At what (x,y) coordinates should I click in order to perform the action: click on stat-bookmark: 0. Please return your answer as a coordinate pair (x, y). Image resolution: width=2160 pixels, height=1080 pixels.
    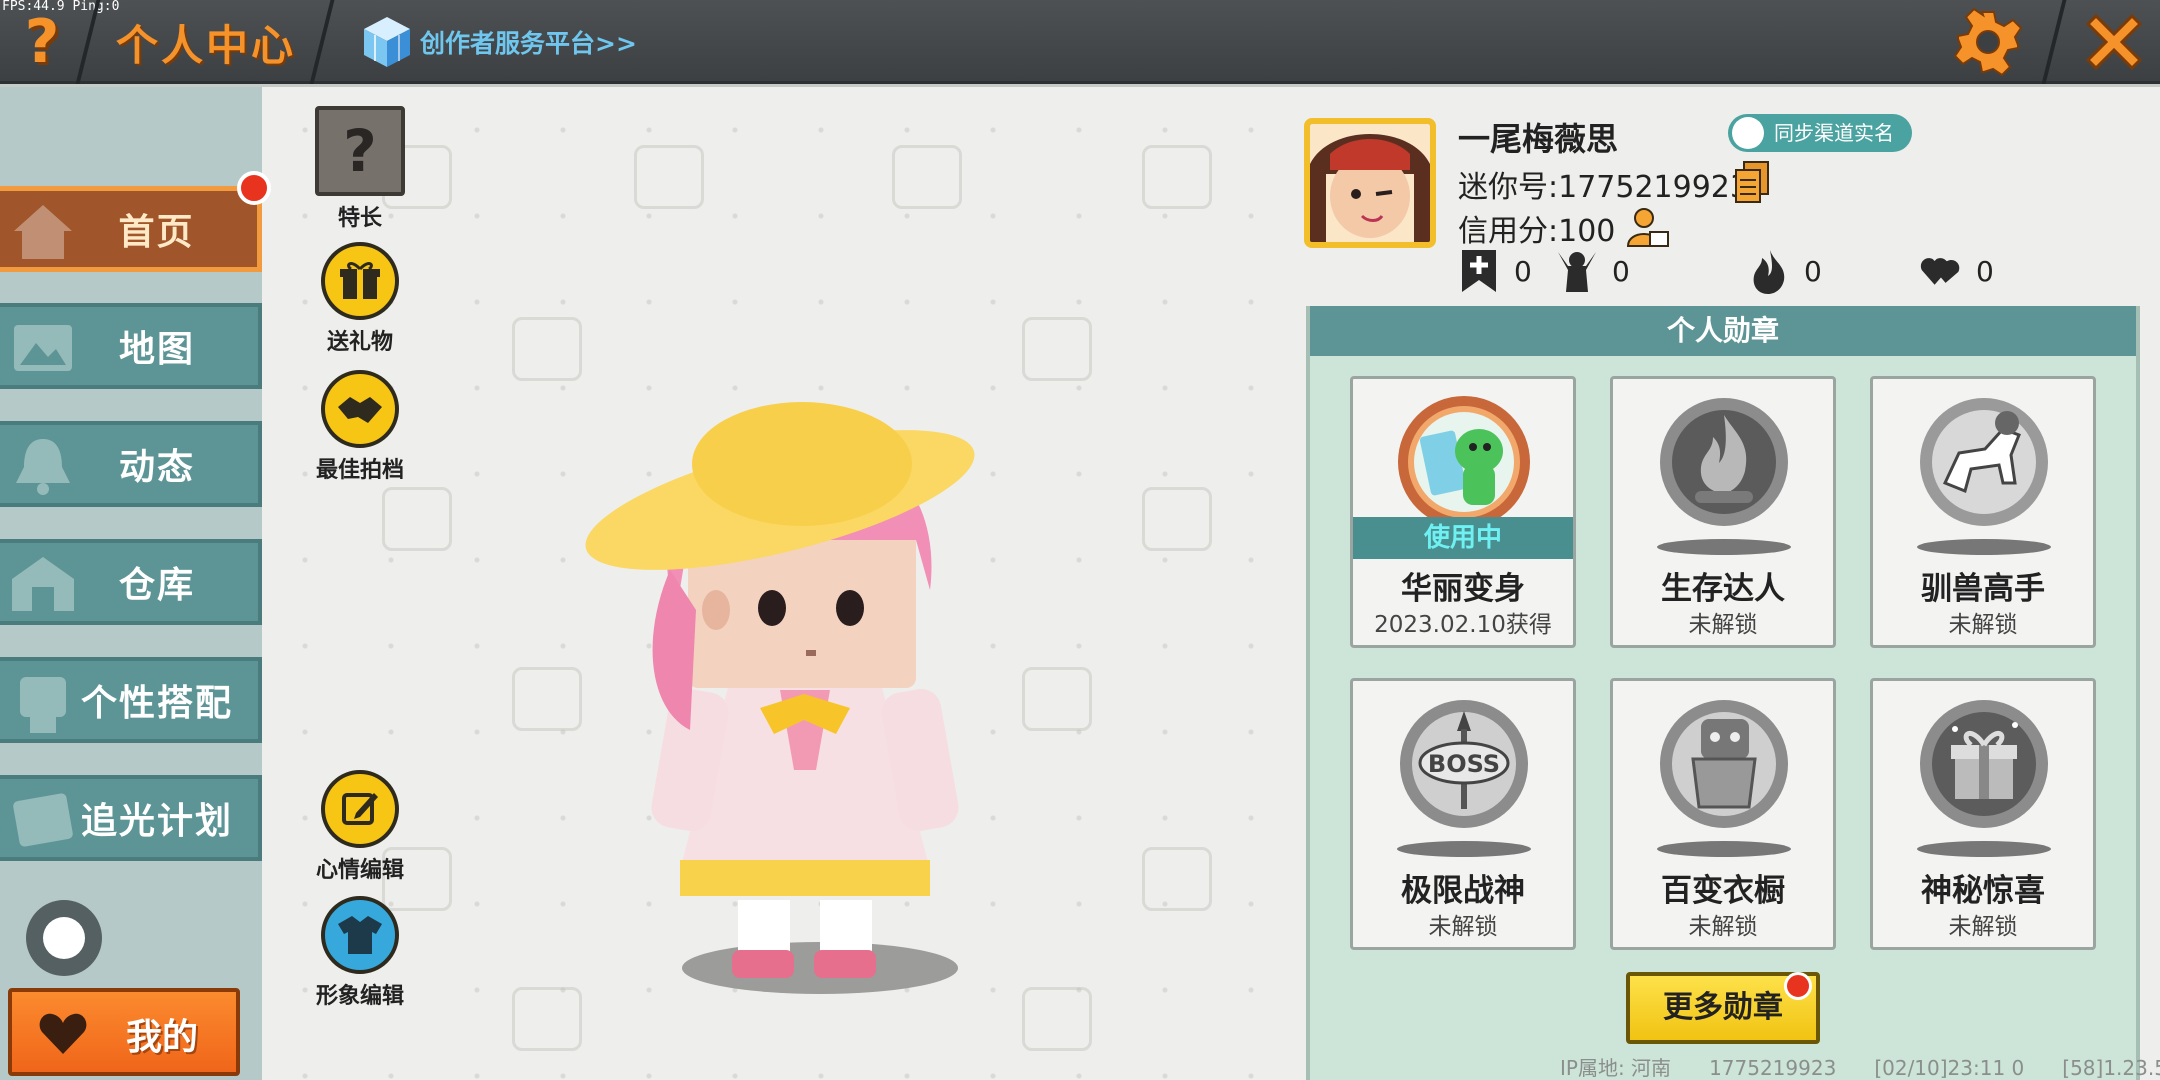
    Looking at the image, I should click on (1495, 271).